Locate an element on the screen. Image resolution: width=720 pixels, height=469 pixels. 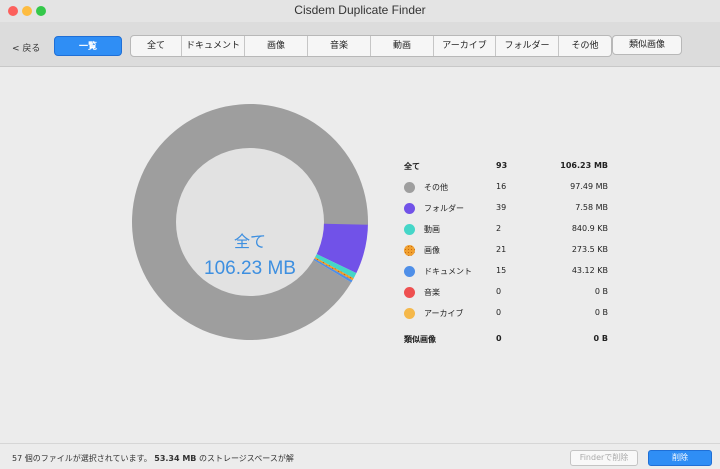
blue-circle-icon is located at coordinates (409, 271).